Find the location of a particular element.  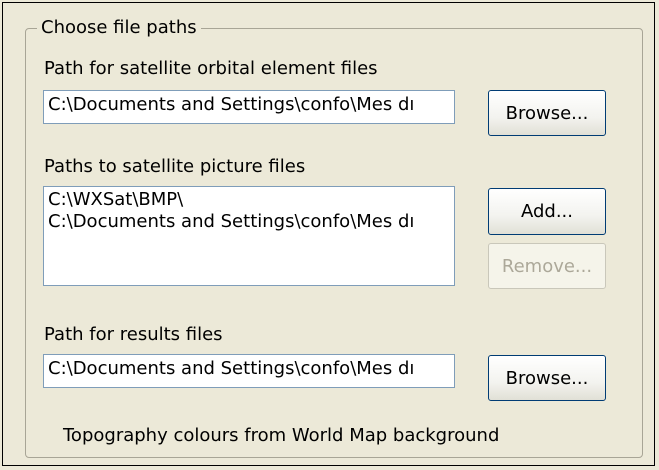

results-path-label: Path for results files is located at coordinates (133, 334).